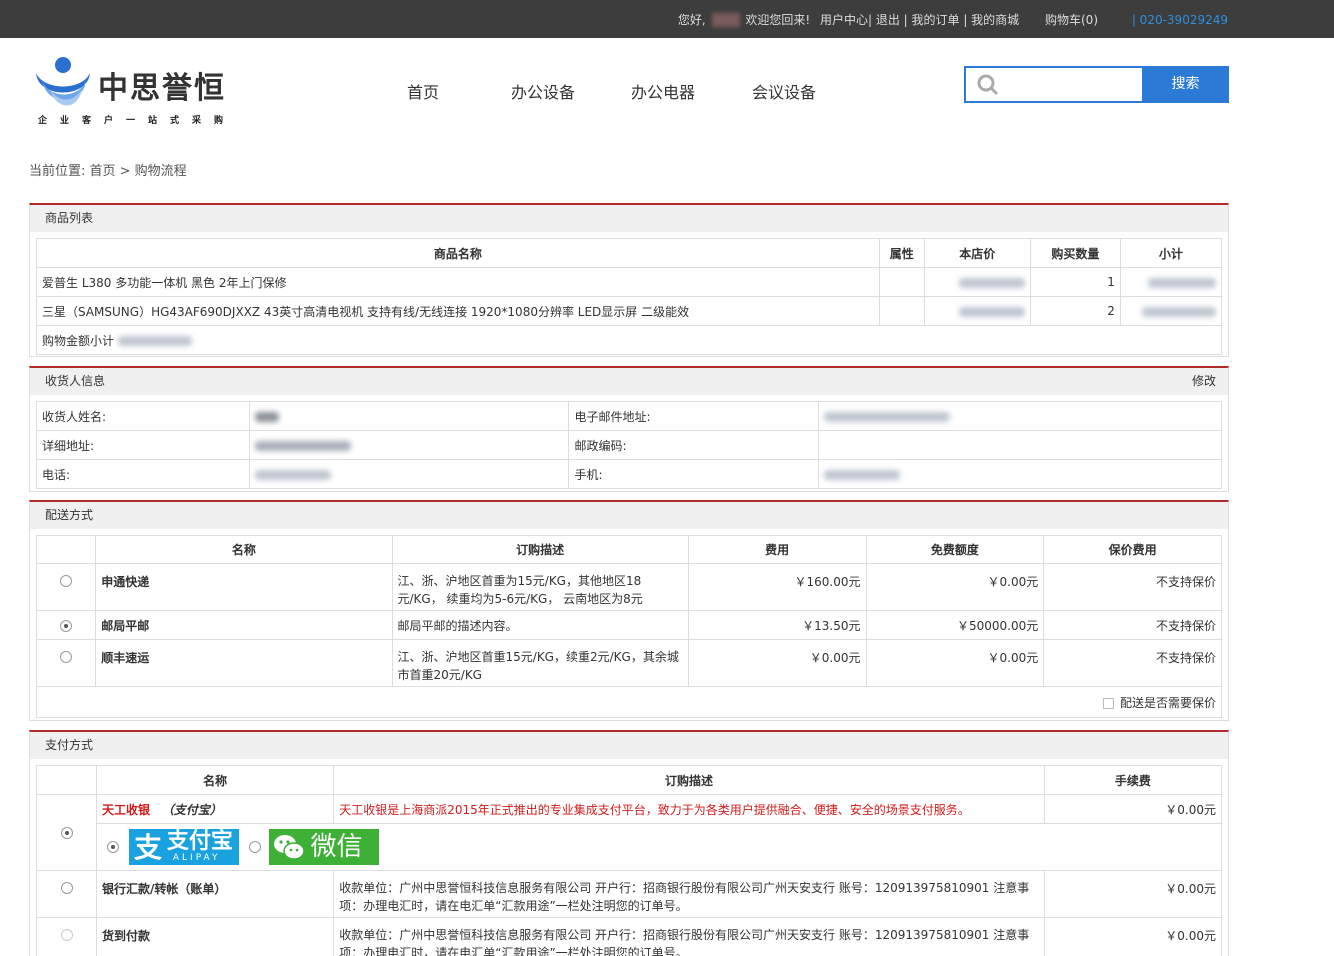  What do you see at coordinates (409, 416) in the screenshot?
I see `consignee-name-value` at bounding box center [409, 416].